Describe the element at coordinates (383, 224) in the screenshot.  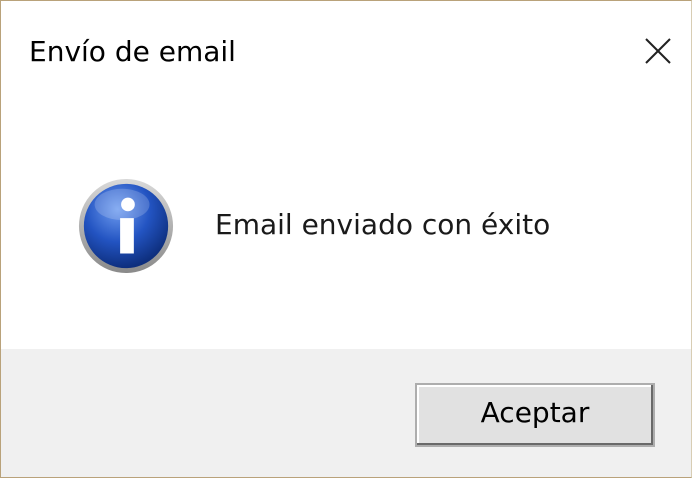
I see `dialog-message: Email enviado con éxito` at that location.